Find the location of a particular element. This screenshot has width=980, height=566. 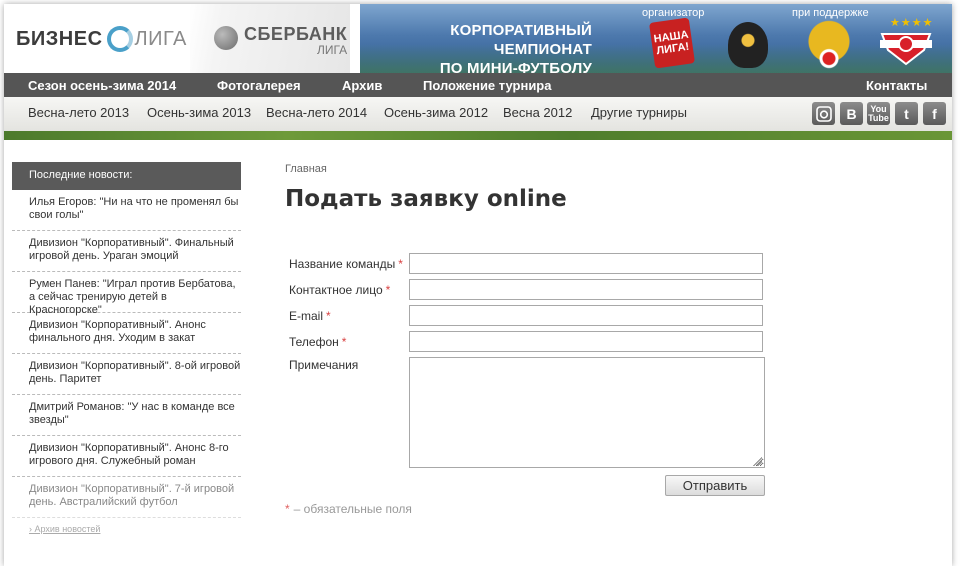

nav-autumn-winter-2012: Осень-зима 2012 is located at coordinates (436, 112).